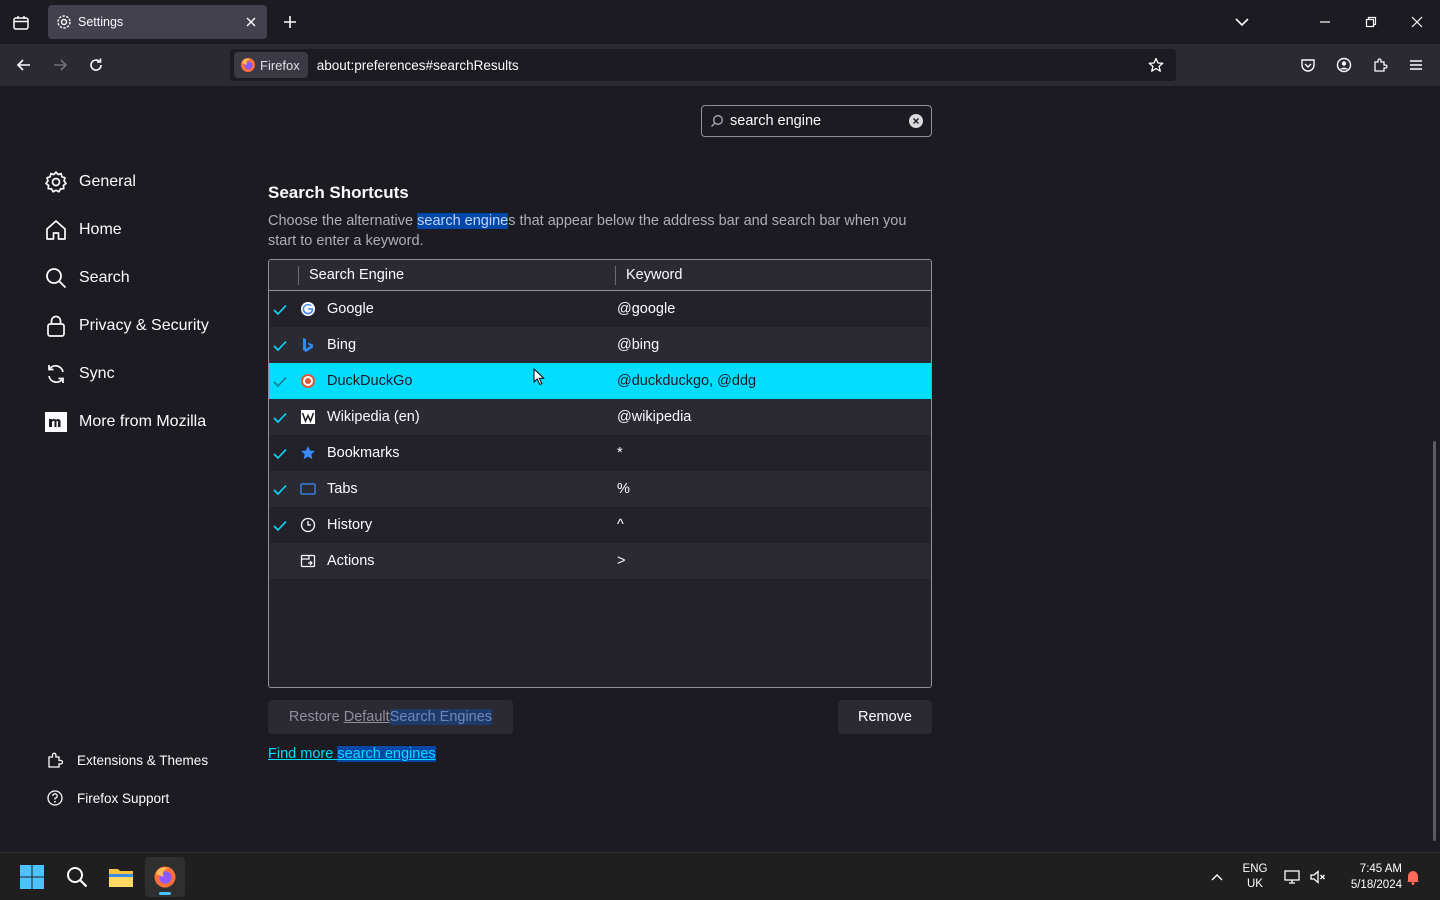 The image size is (1440, 900). I want to click on sidebar-item-label: General, so click(107, 181).